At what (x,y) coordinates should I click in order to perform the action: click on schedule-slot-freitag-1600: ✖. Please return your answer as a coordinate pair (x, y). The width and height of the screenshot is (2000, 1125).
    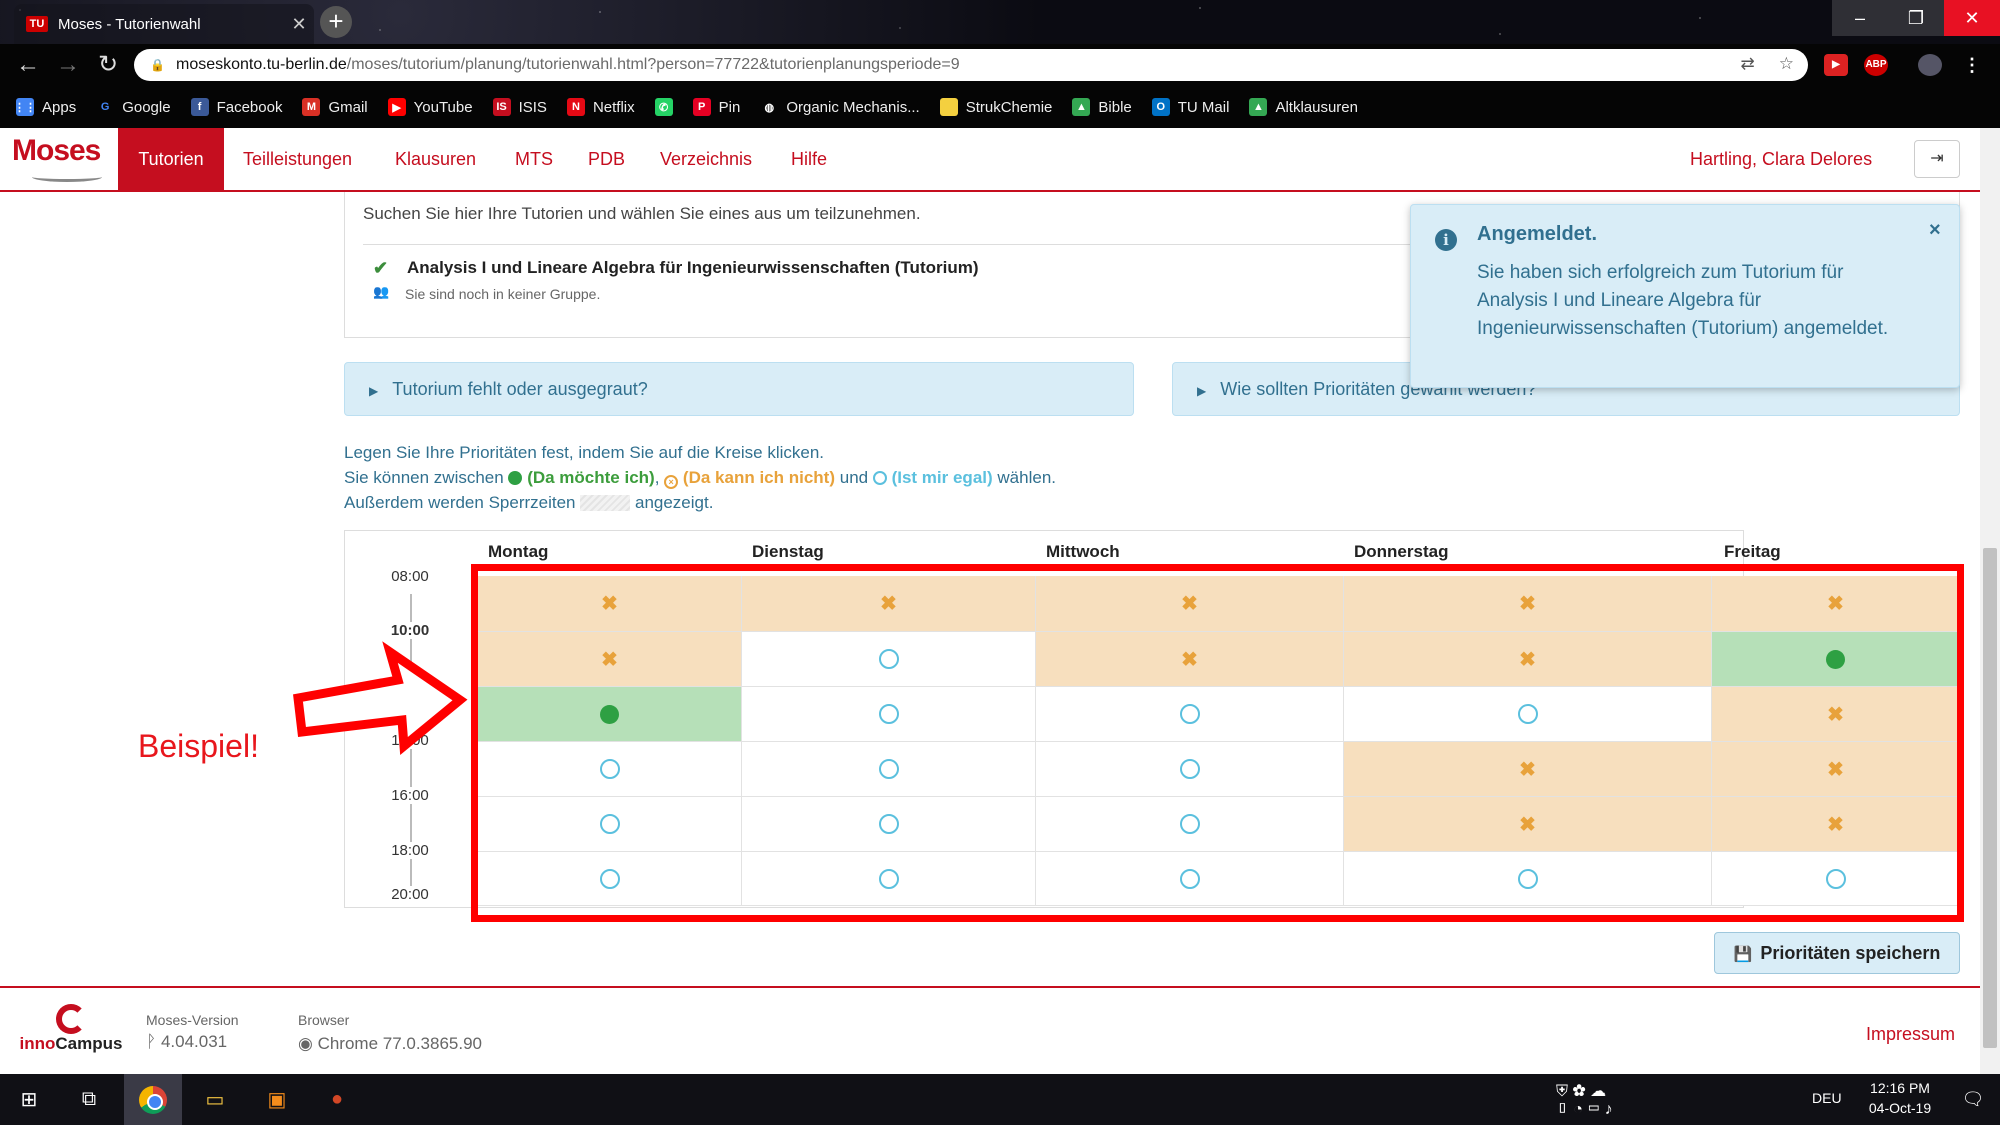
    Looking at the image, I should click on (1836, 824).